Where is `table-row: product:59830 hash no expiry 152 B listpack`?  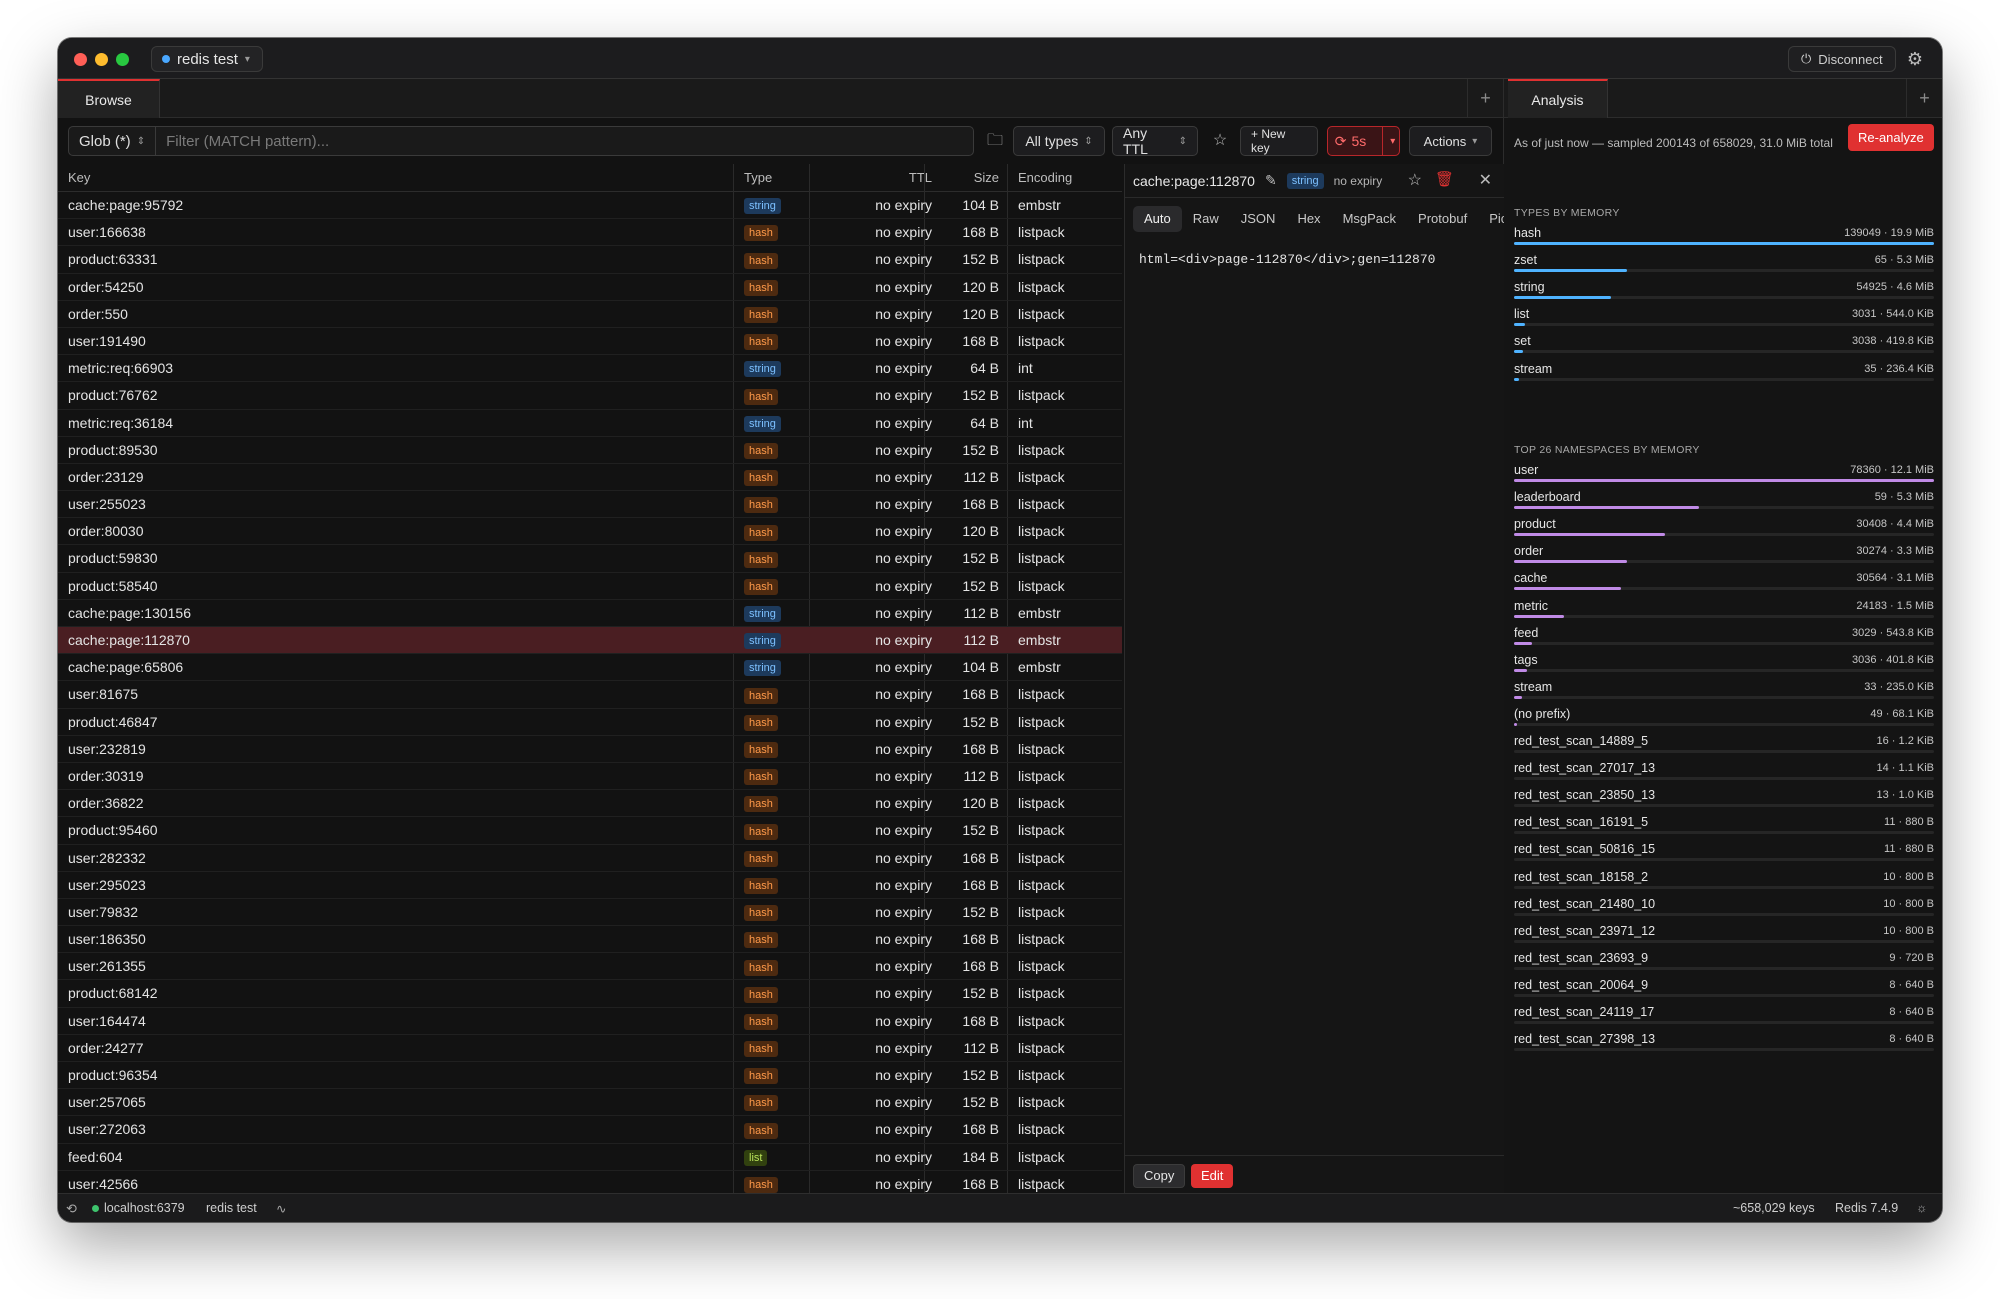 table-row: product:59830 hash no expiry 152 B listpack is located at coordinates (590, 559).